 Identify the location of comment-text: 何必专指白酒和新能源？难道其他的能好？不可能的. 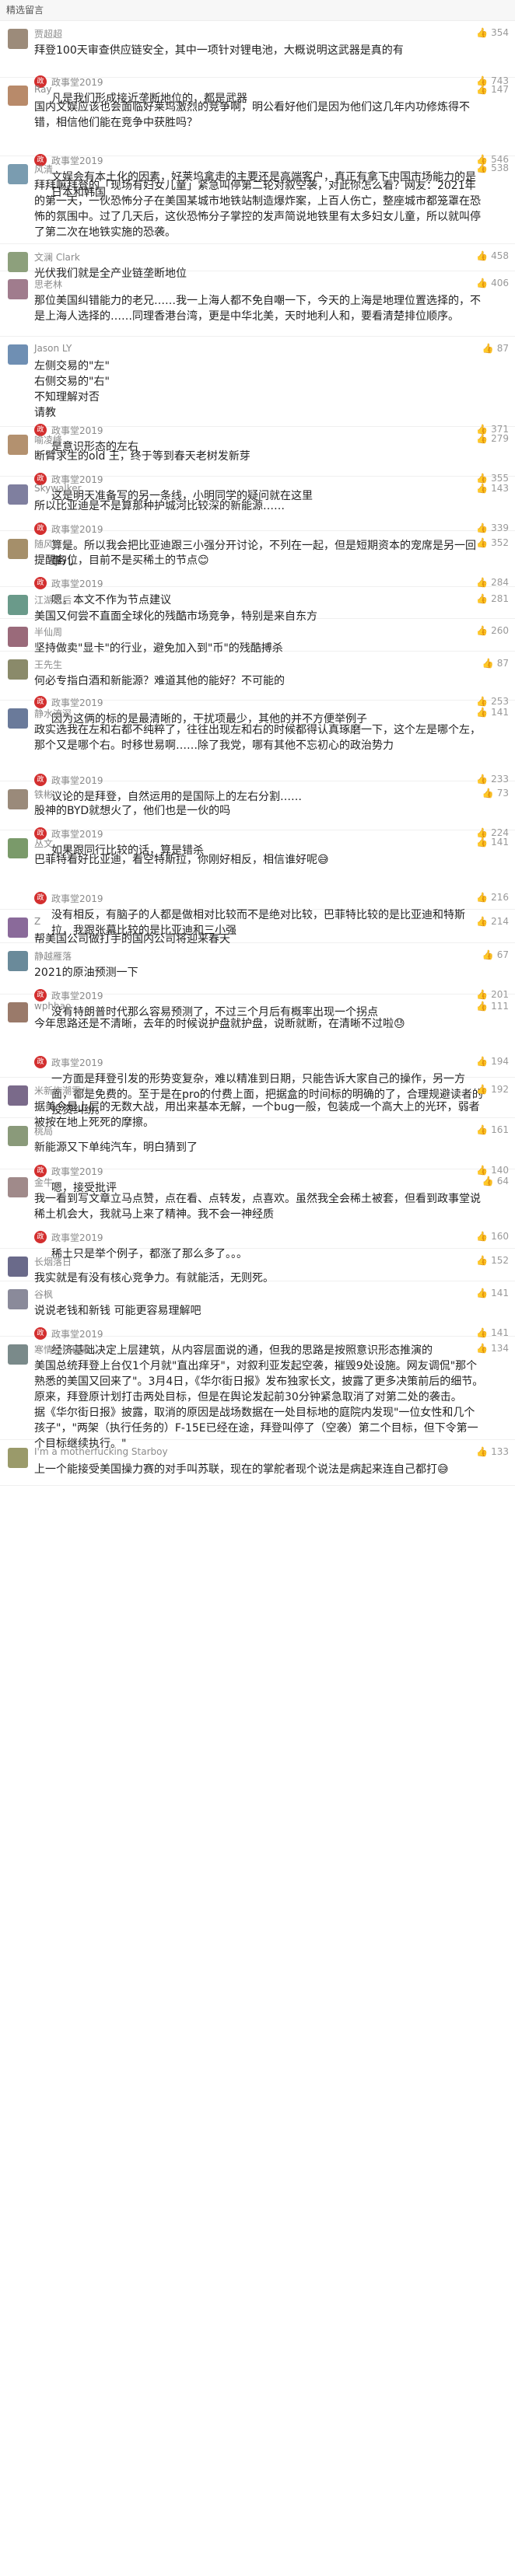
(160, 681).